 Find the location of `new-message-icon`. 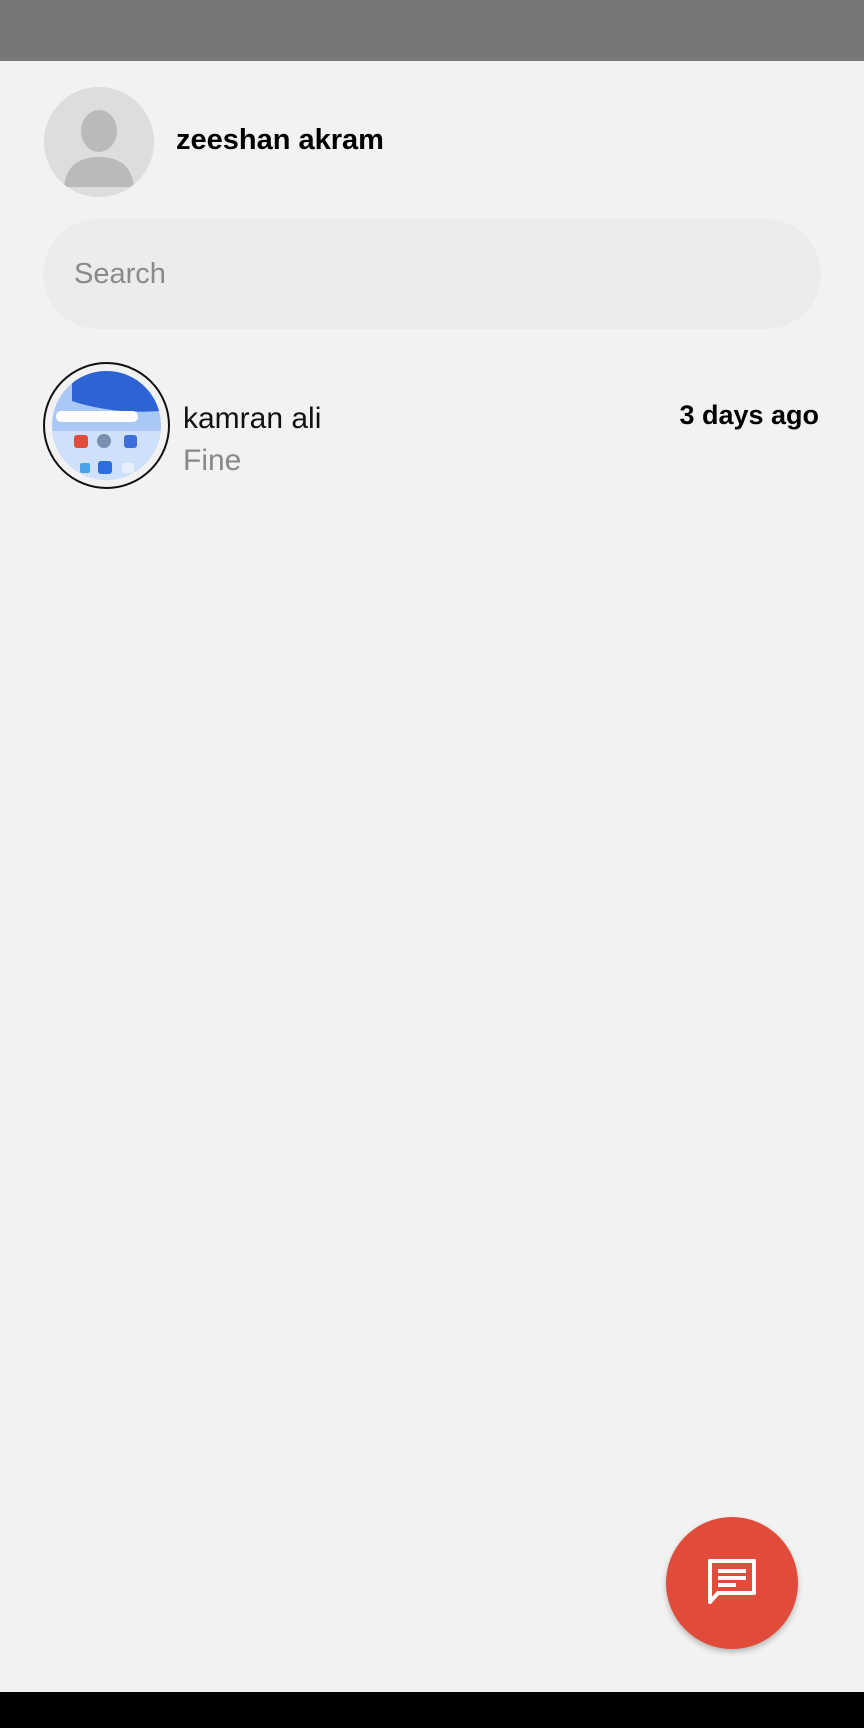

new-message-icon is located at coordinates (732, 1583).